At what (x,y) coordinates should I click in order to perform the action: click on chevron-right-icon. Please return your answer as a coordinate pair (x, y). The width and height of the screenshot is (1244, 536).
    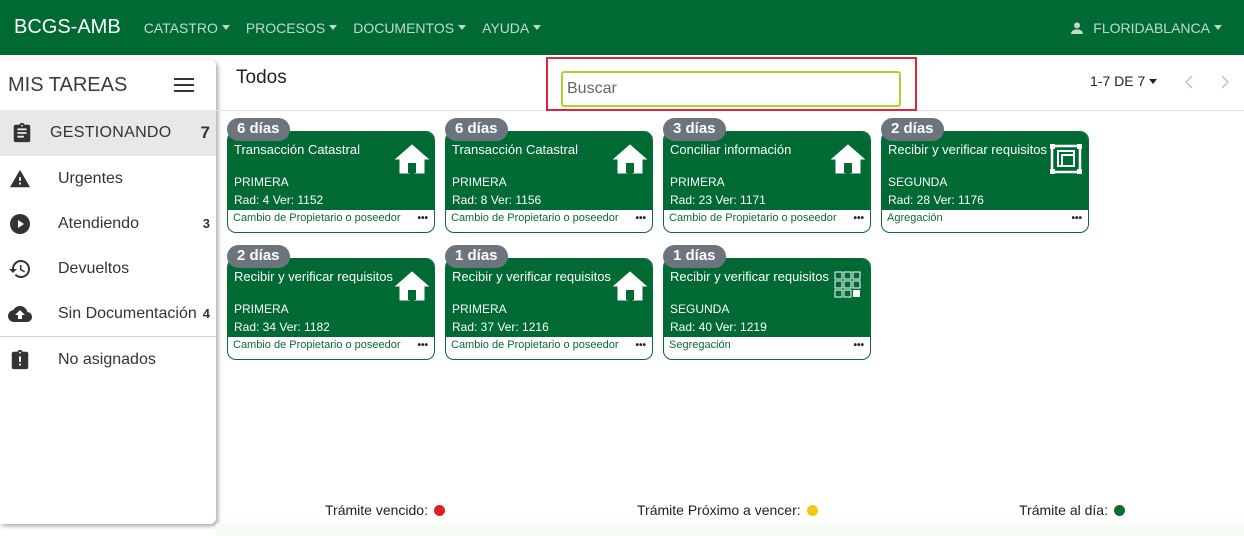
    Looking at the image, I should click on (1225, 82).